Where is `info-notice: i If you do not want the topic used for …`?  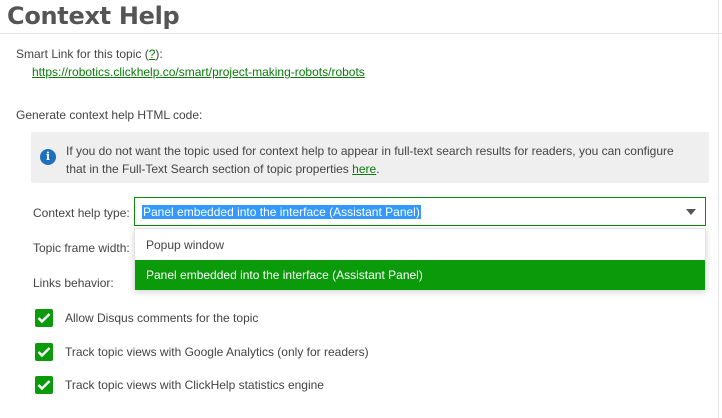 info-notice: i If you do not want the topic used for … is located at coordinates (370, 157).